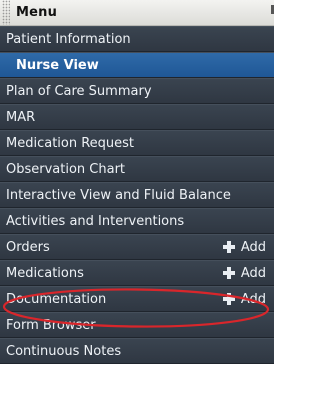 The width and height of the screenshot is (320, 405). I want to click on add-orders-button: Add, so click(244, 247).